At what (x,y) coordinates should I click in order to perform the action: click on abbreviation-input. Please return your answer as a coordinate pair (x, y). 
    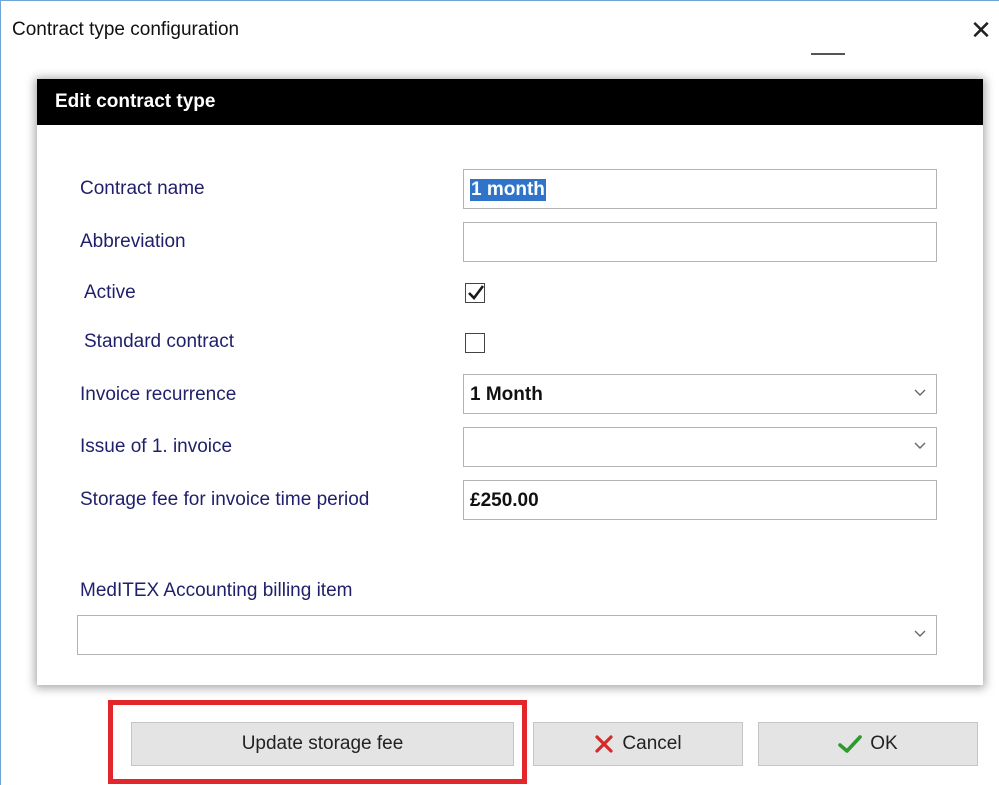
    Looking at the image, I should click on (700, 242).